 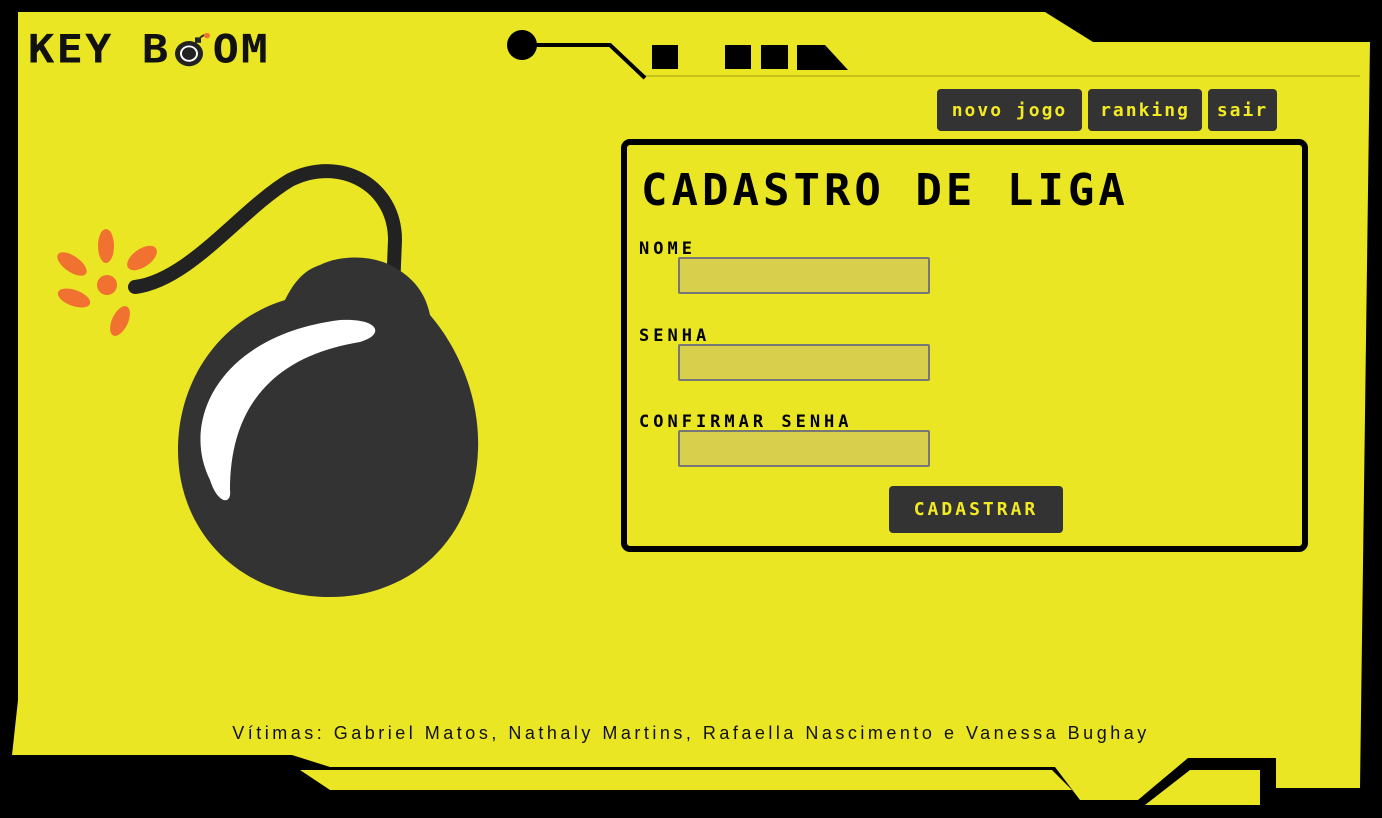 I want to click on confirm-password-input, so click(x=804, y=448).